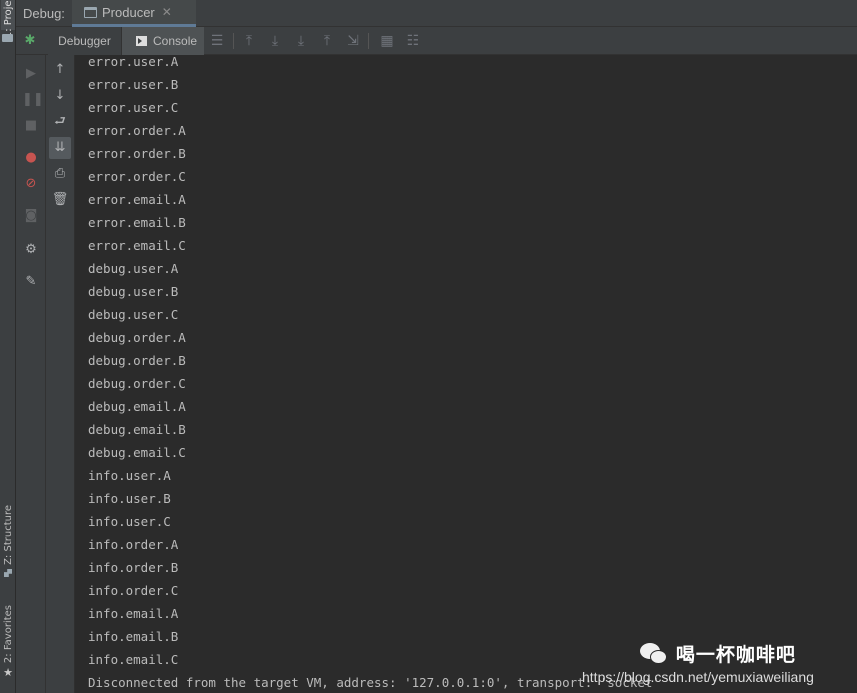 This screenshot has height=693, width=857. What do you see at coordinates (301, 41) in the screenshot?
I see `step-into-icon: ⤓` at bounding box center [301, 41].